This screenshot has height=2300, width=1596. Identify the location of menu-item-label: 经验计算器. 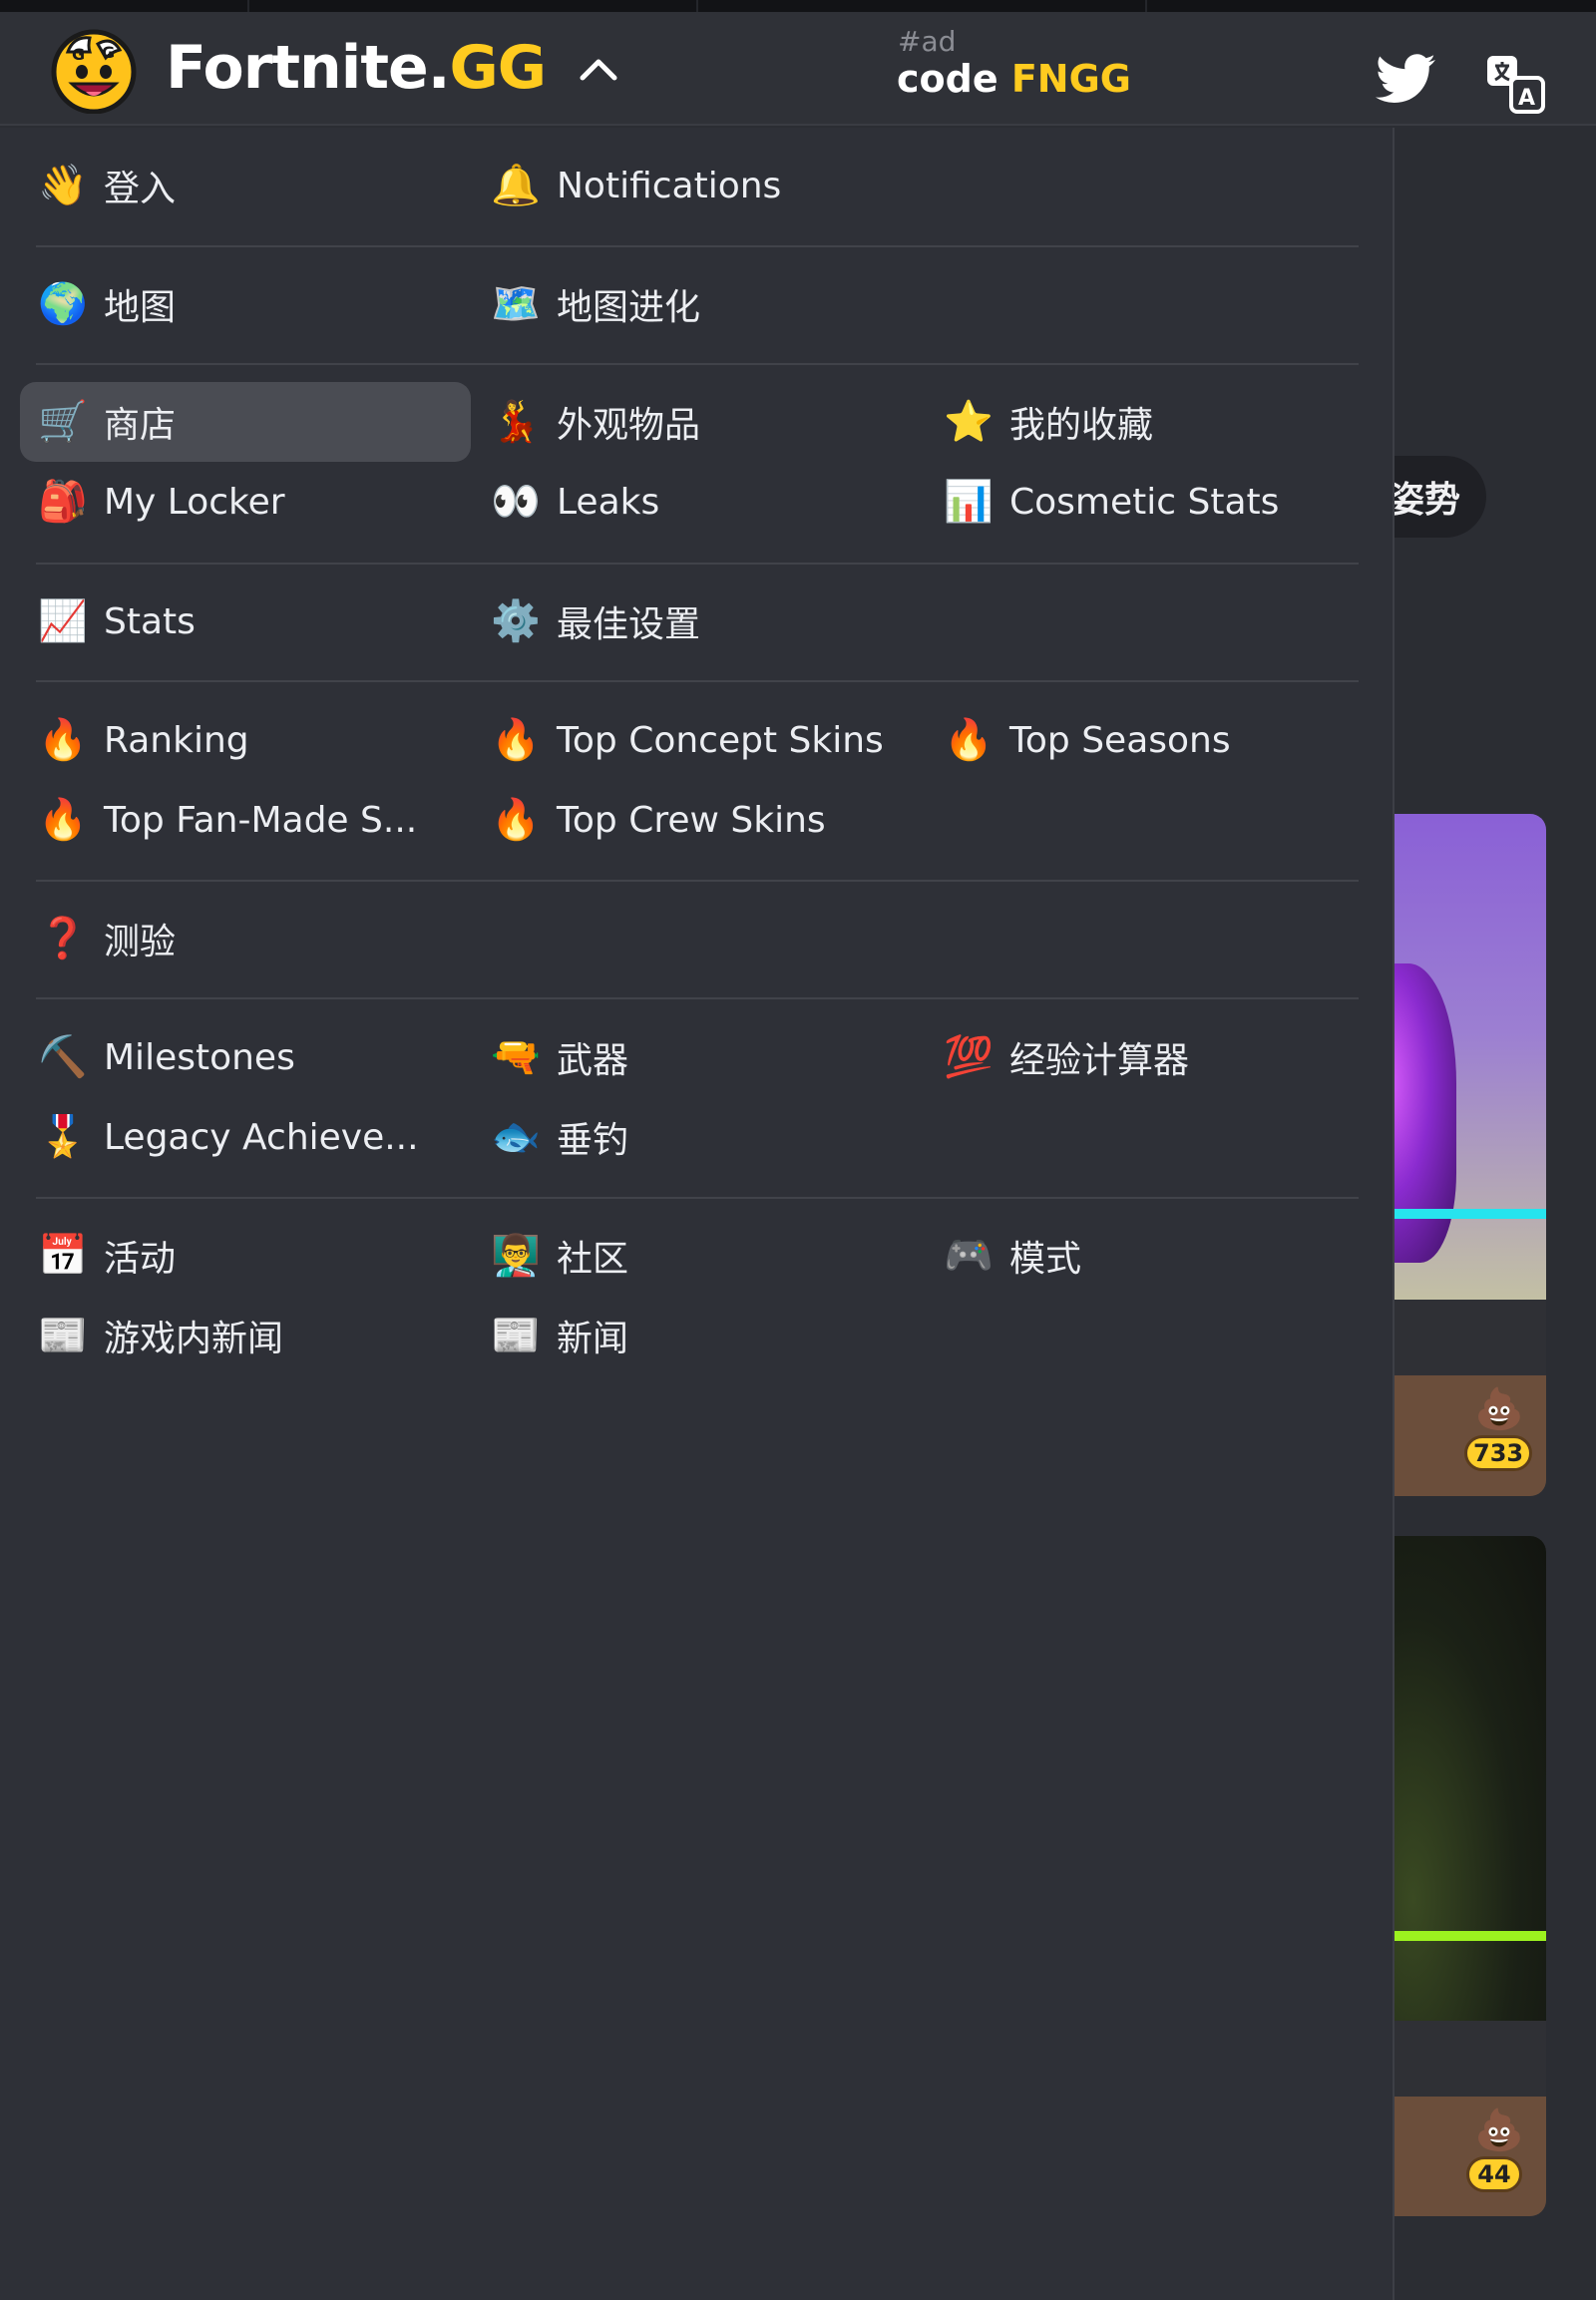
(1099, 1060).